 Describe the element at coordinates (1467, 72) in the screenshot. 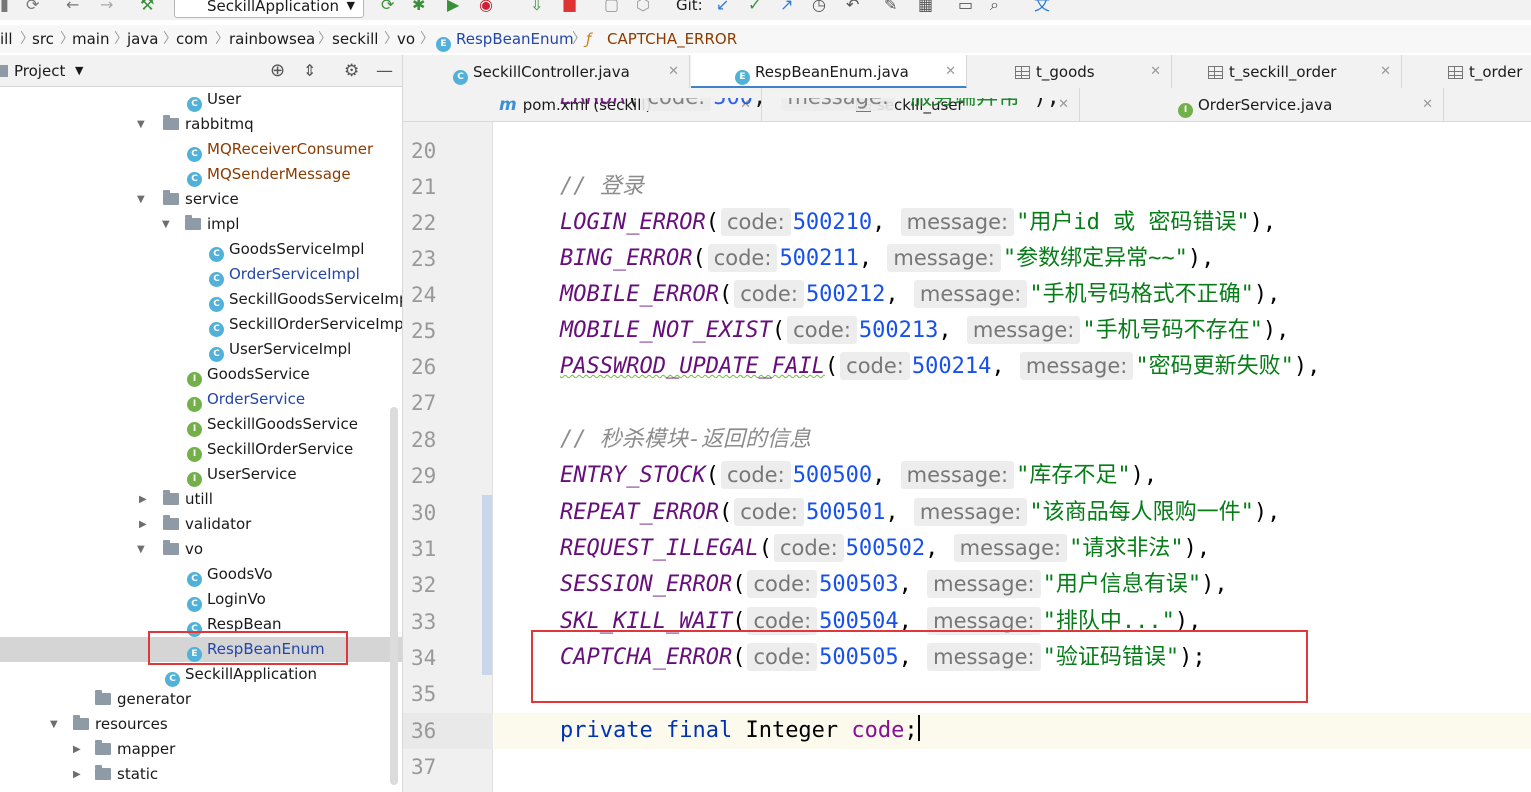

I see `tab-t-order: t_order` at that location.